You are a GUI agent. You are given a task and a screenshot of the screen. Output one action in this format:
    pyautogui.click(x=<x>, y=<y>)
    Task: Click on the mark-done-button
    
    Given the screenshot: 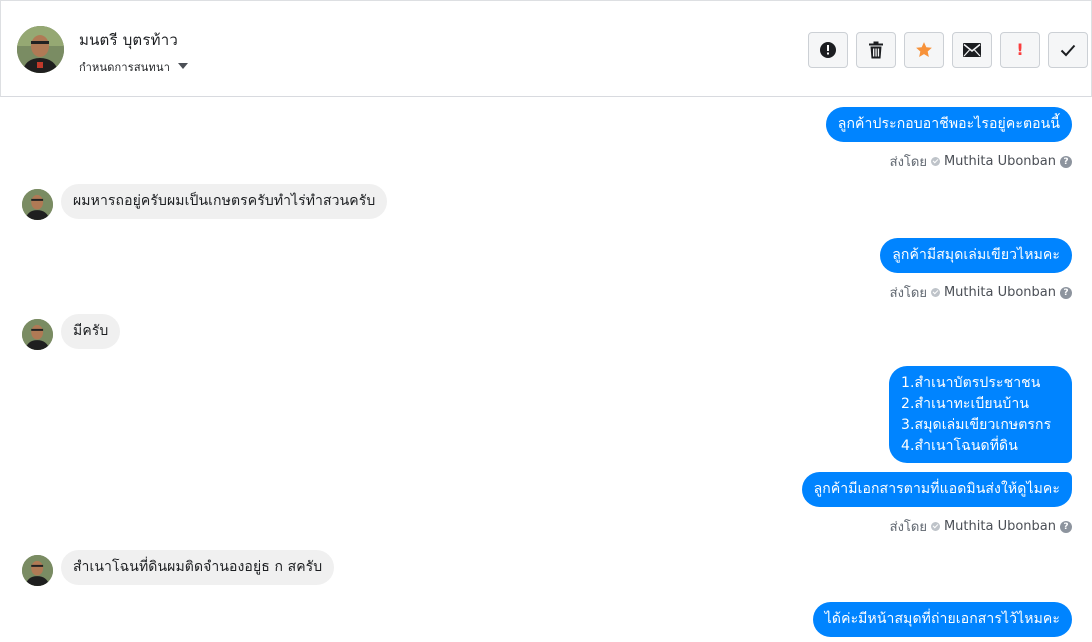 What is the action you would take?
    pyautogui.click(x=1068, y=50)
    